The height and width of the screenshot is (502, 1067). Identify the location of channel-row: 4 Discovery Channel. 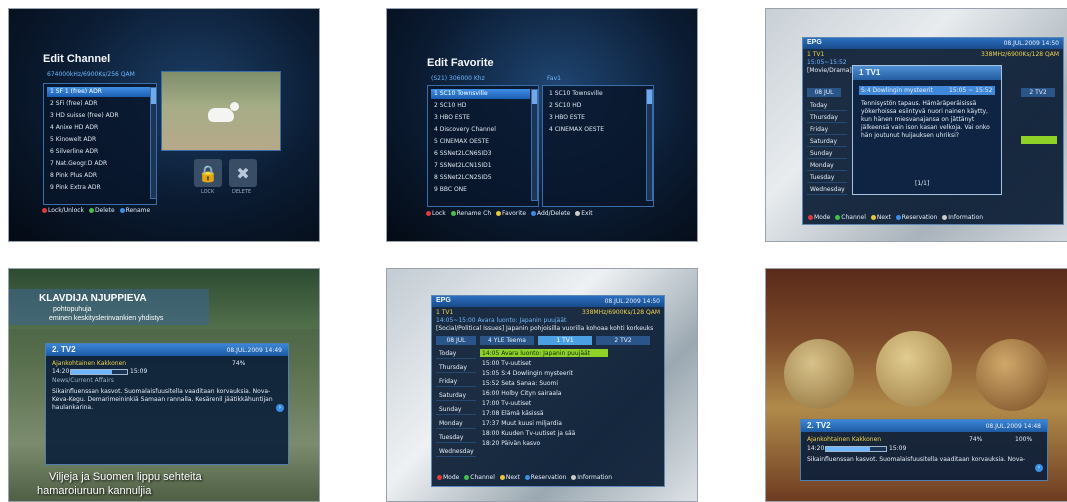
(480, 130).